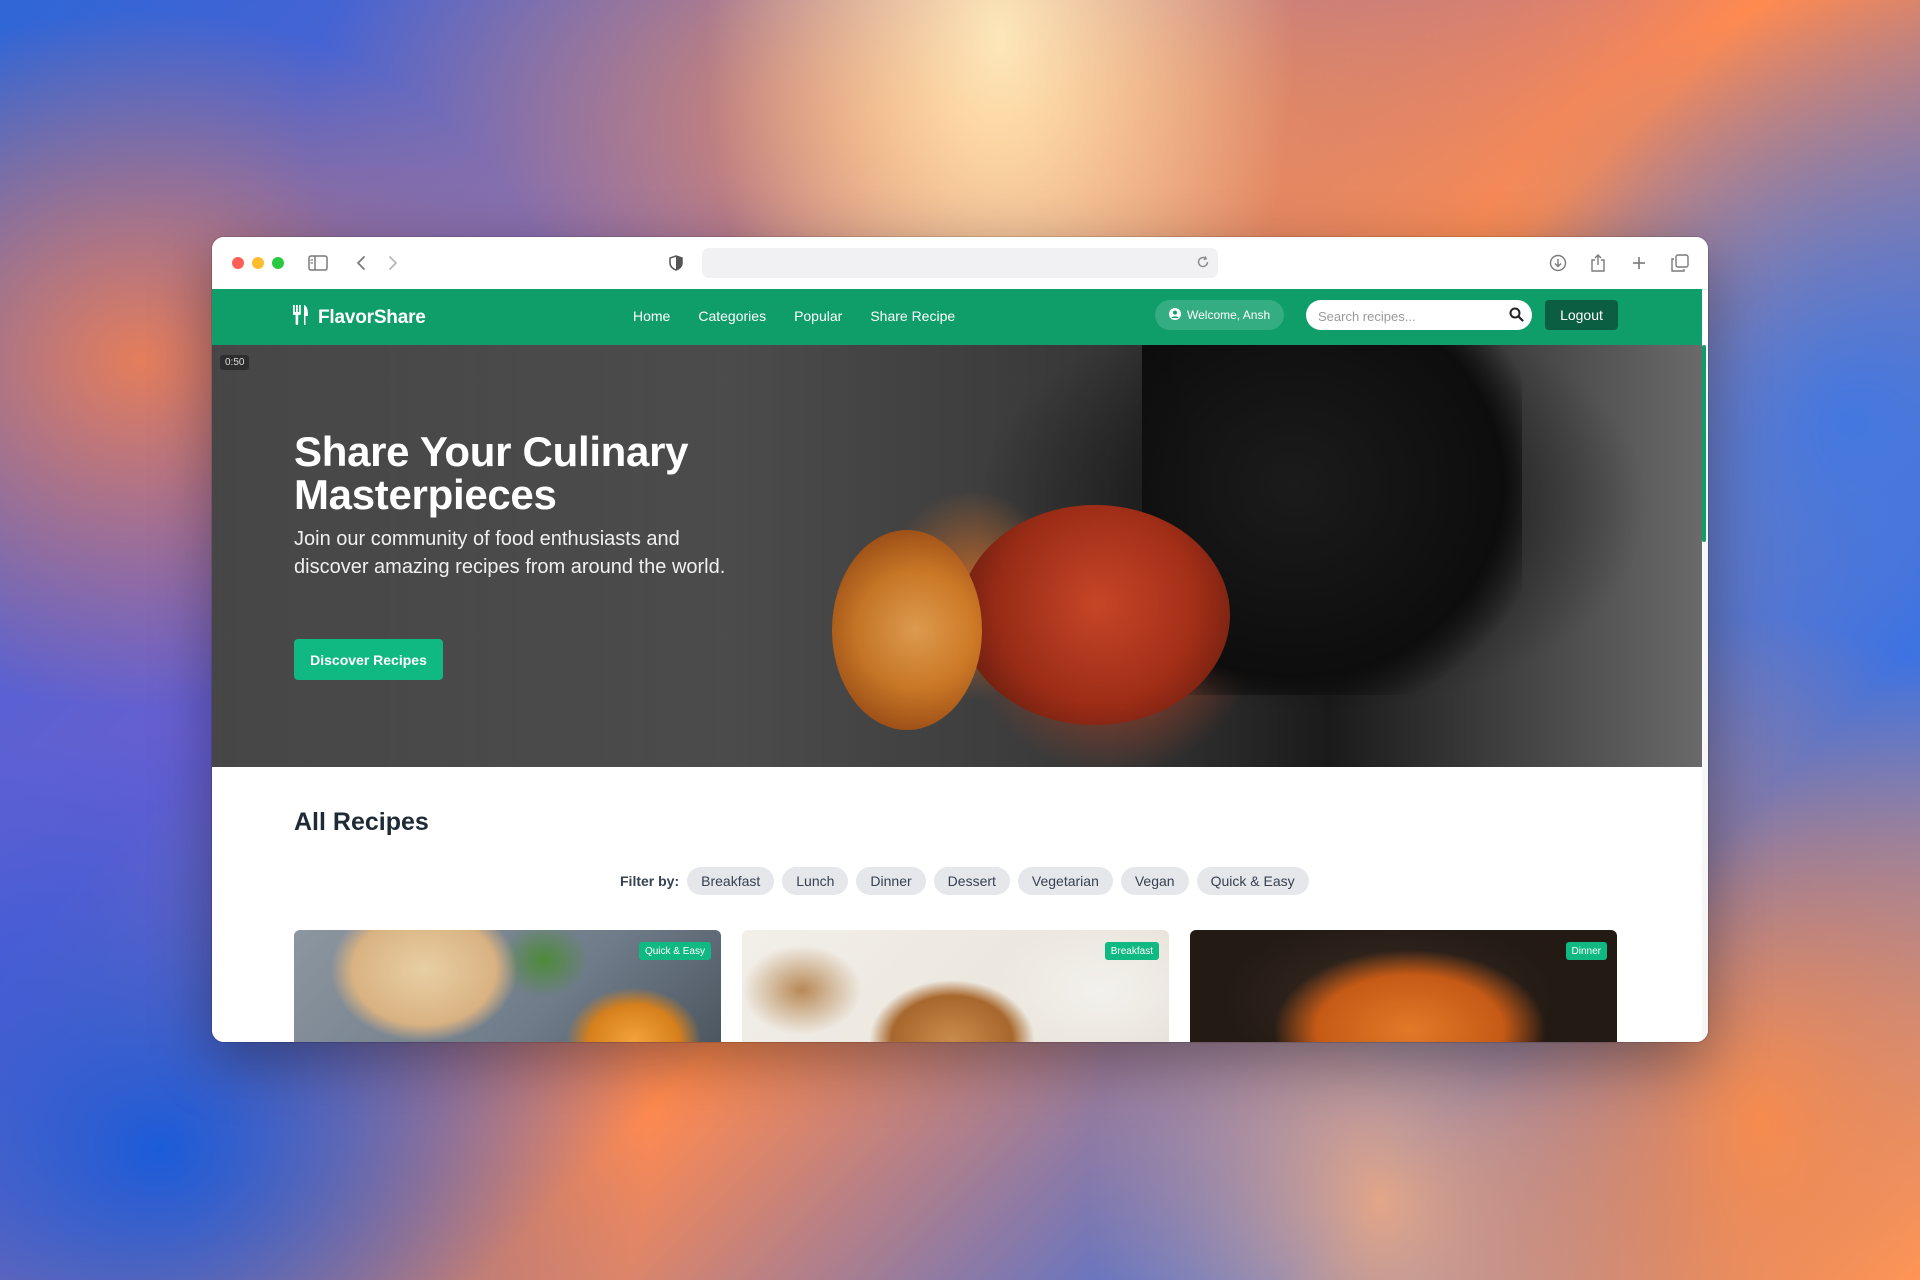 This screenshot has width=1920, height=1280. What do you see at coordinates (818, 316) in the screenshot?
I see `nav-popular: Popular` at bounding box center [818, 316].